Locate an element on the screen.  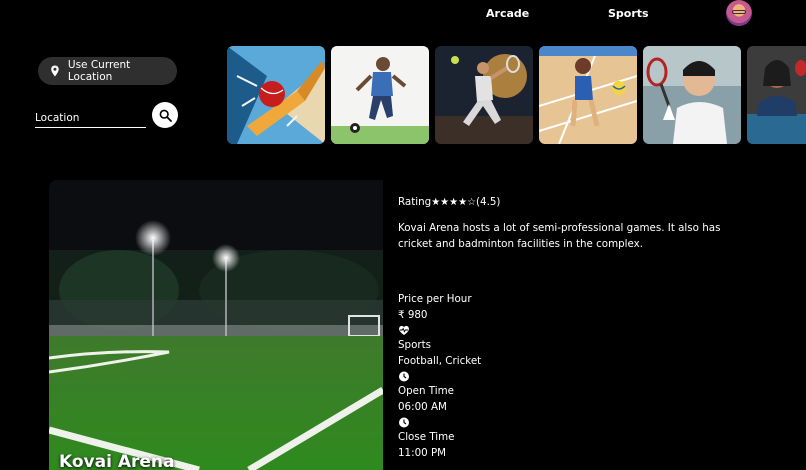
sports-category-carousel is located at coordinates (516, 95).